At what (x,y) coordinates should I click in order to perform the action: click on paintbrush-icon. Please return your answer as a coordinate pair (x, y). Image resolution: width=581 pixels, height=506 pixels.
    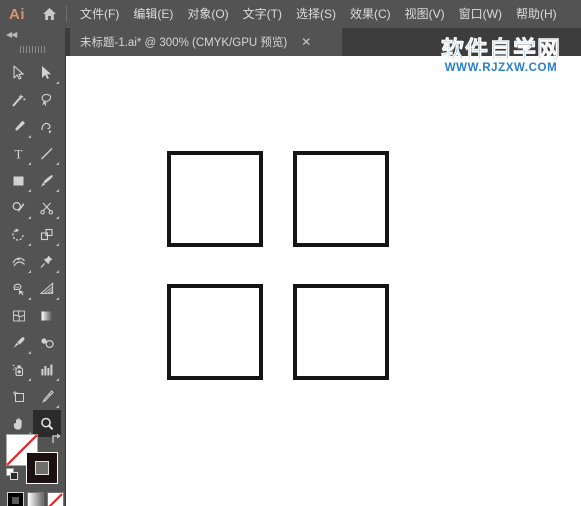
    Looking at the image, I should click on (47, 181).